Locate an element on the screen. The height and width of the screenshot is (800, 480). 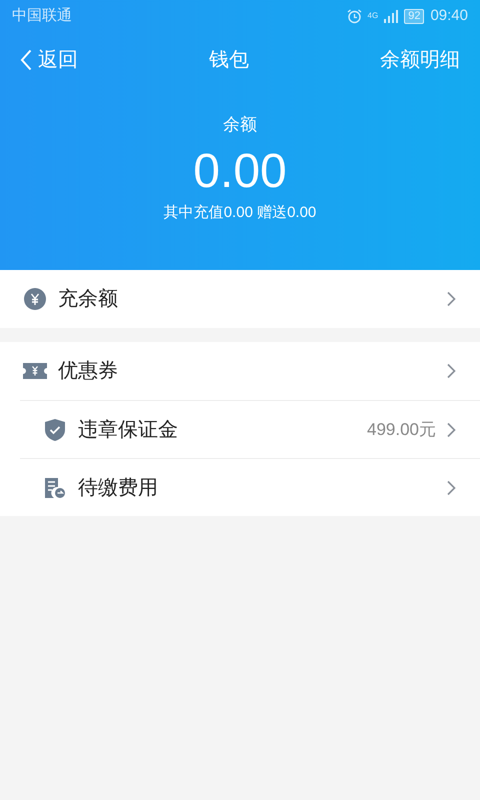
menu-item-value: 499.00元 is located at coordinates (401, 429).